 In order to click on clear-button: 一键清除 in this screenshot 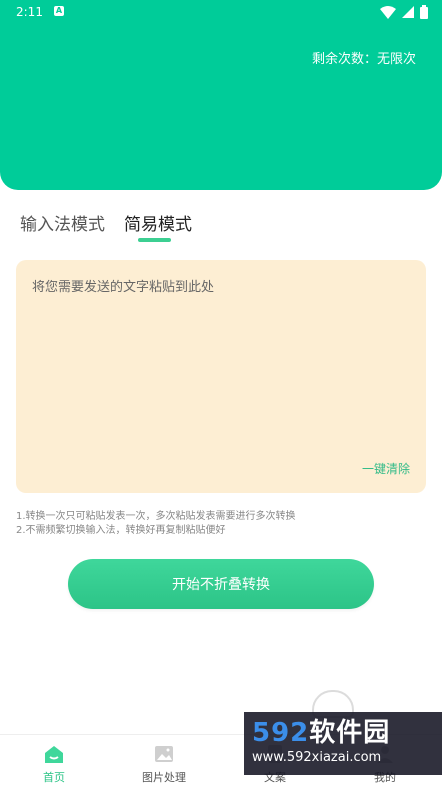, I will do `click(386, 468)`.